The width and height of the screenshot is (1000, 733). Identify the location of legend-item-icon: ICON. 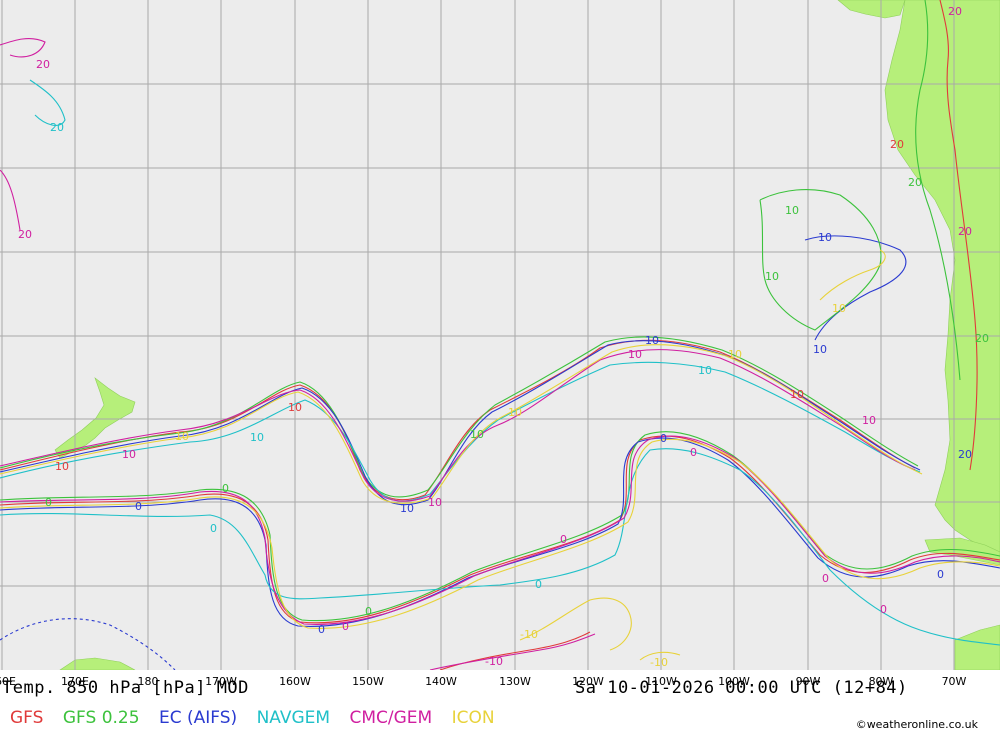
(473, 718).